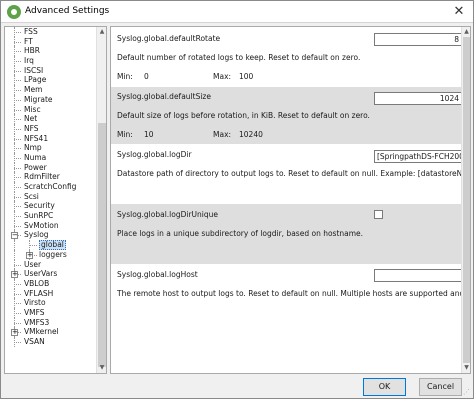  Describe the element at coordinates (51, 41) in the screenshot. I see `tree-item-ft: FT` at that location.